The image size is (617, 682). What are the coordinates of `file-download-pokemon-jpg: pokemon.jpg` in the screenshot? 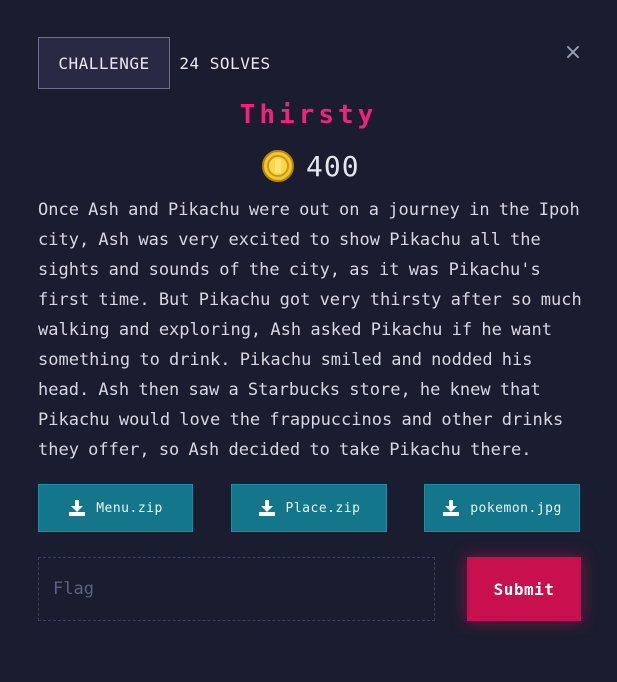 It's located at (502, 508).